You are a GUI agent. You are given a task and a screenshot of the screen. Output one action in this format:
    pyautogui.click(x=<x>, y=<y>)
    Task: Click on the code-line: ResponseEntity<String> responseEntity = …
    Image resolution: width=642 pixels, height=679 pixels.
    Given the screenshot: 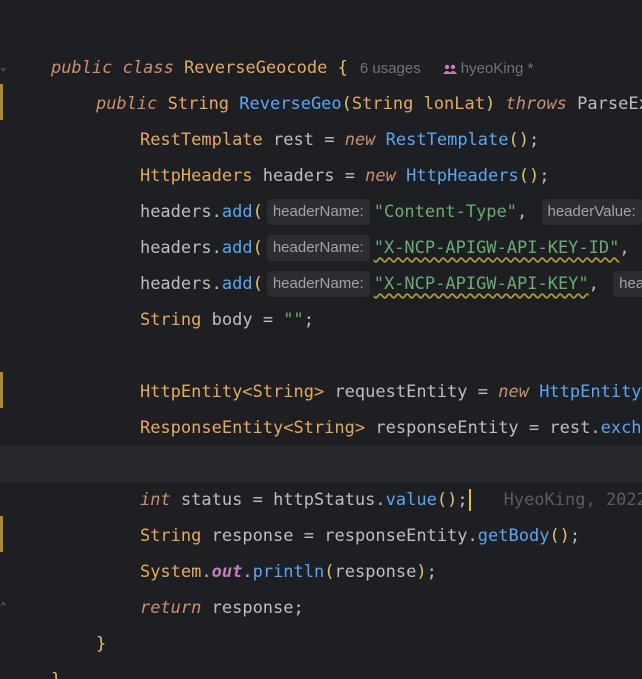 What is the action you would take?
    pyautogui.click(x=321, y=406)
    